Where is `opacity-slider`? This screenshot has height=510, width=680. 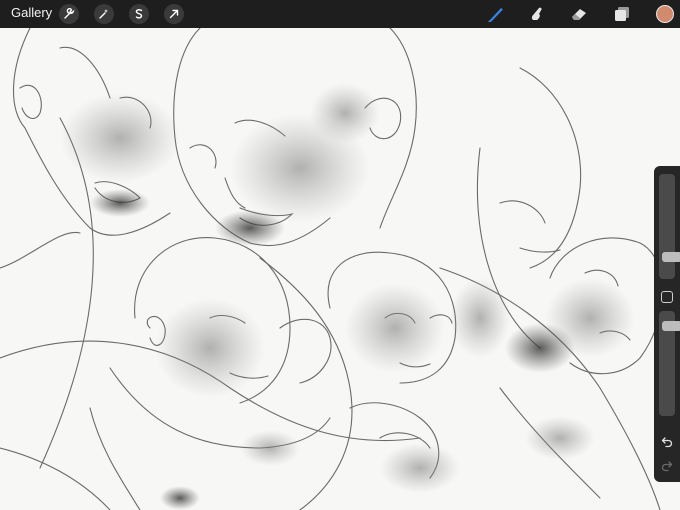
opacity-slider is located at coordinates (669, 363).